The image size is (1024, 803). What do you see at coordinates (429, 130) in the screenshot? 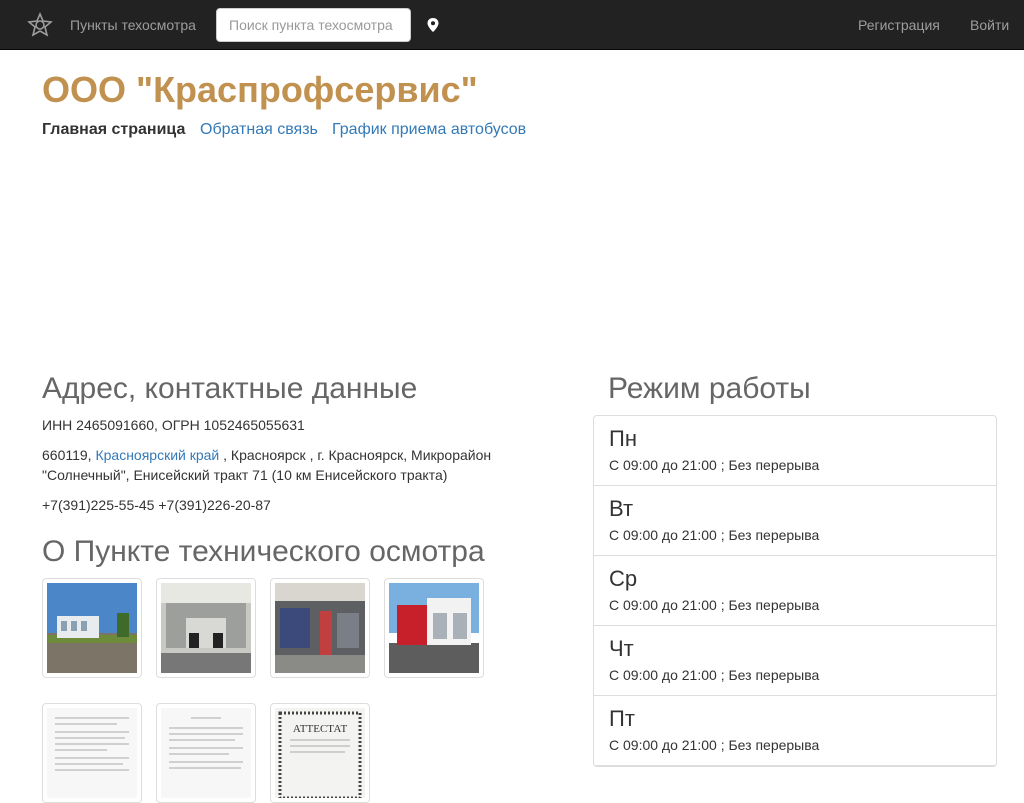
I see `tab-bus-schedule: График приема автобусов` at bounding box center [429, 130].